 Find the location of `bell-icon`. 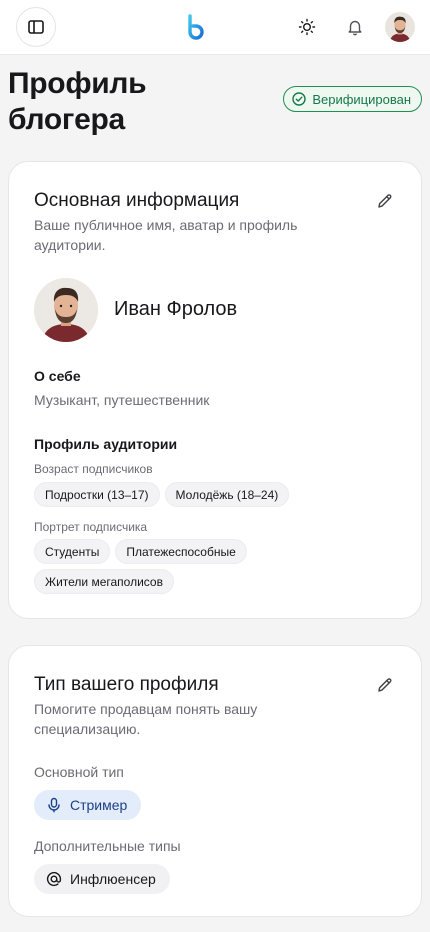

bell-icon is located at coordinates (355, 27).